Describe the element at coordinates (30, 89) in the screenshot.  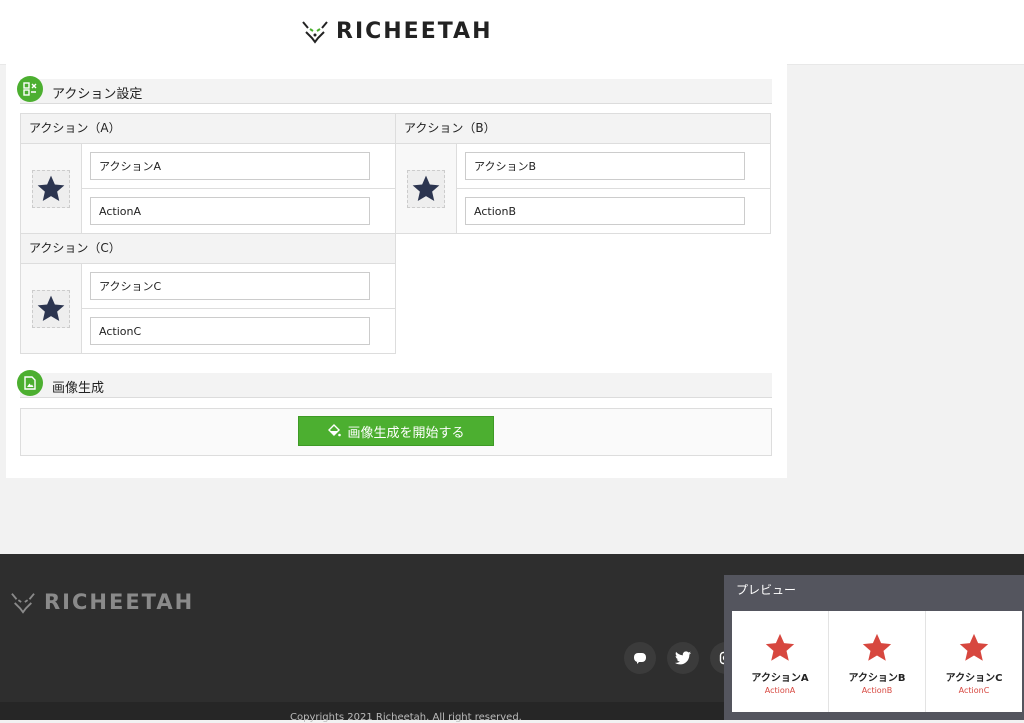
I see `actions-icon` at that location.